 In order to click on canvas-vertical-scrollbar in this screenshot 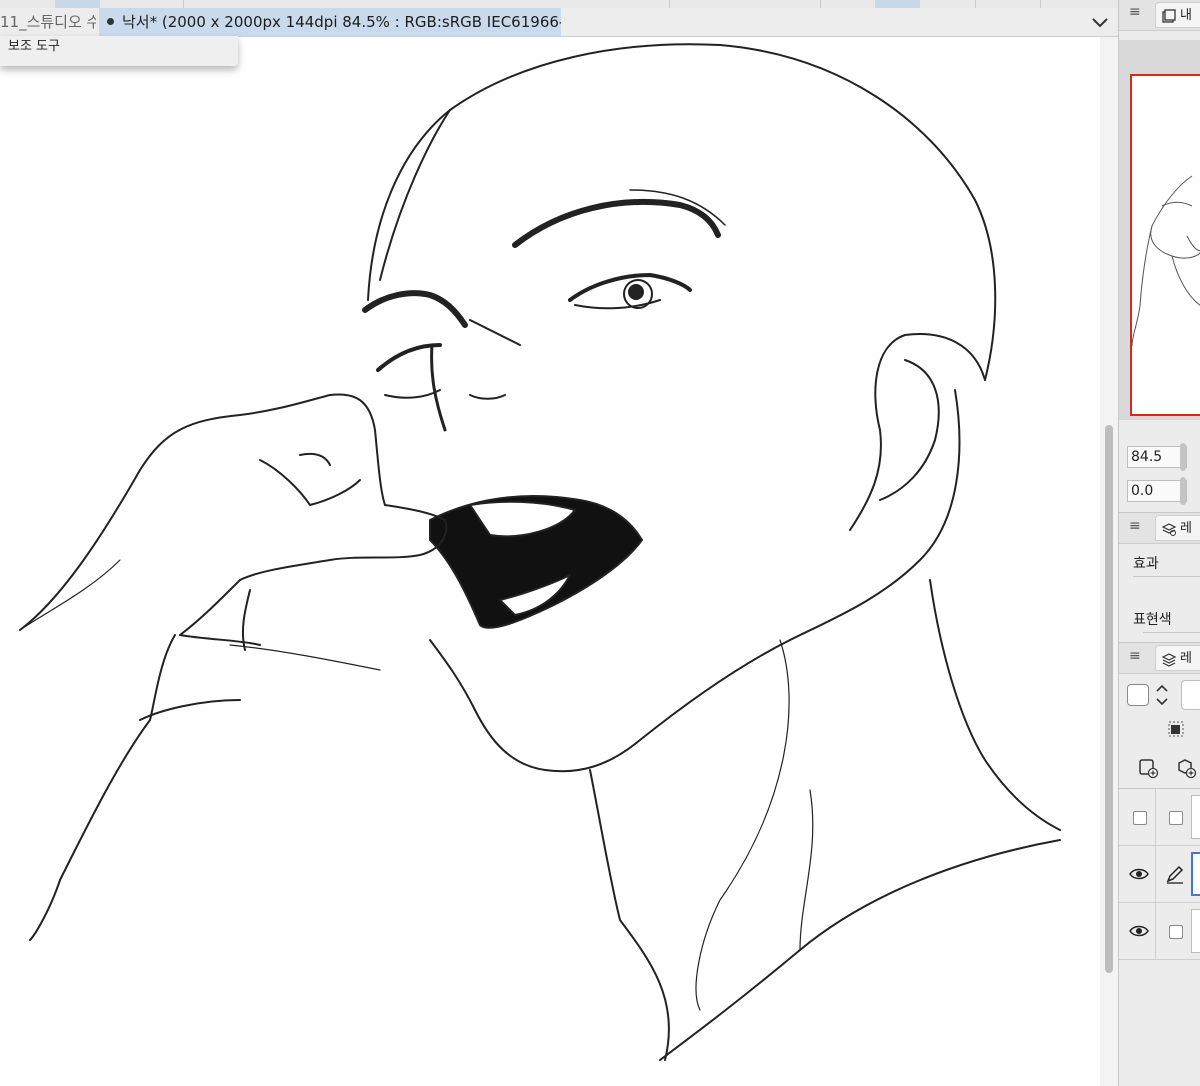, I will do `click(1109, 561)`.